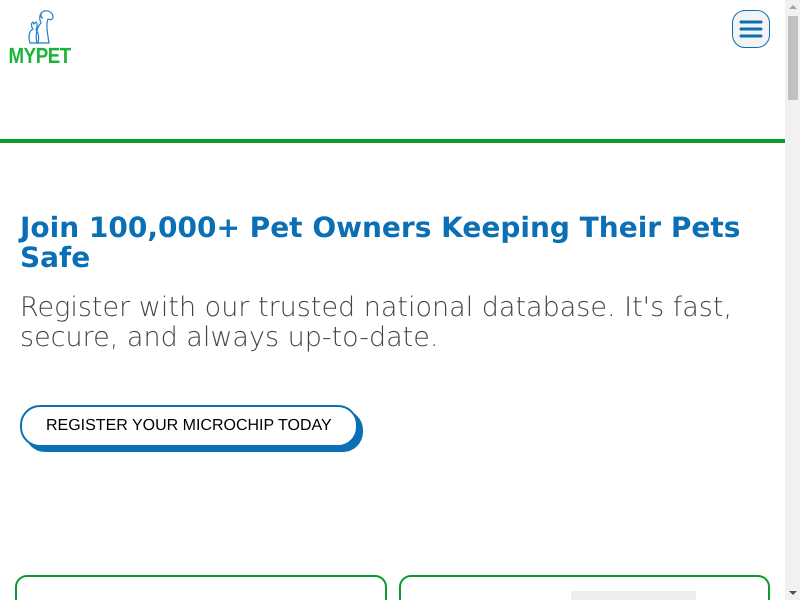 This screenshot has height=600, width=800. I want to click on scrollbar-thumb, so click(793, 58).